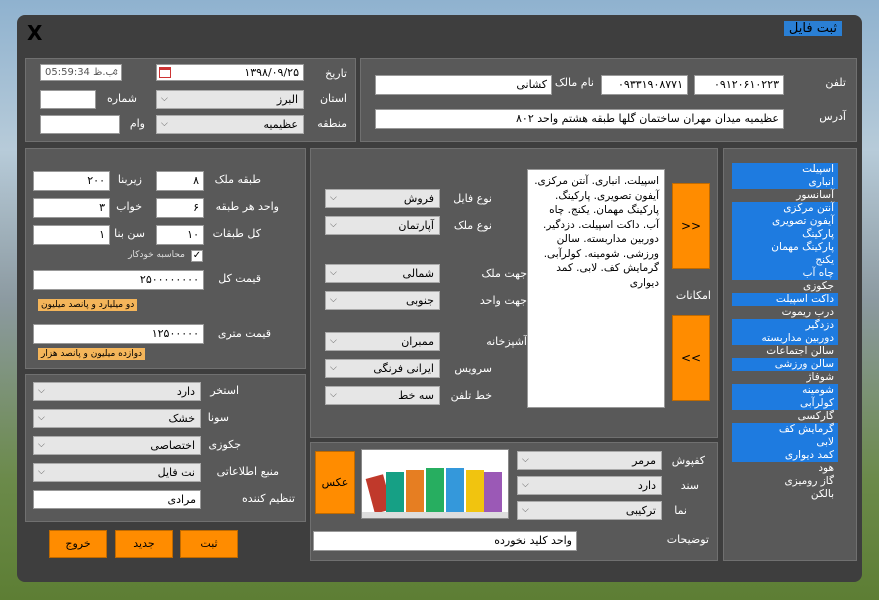 This screenshot has height=600, width=879. Describe the element at coordinates (92, 354) in the screenshot. I see `meter-price-words: دوازده میلیون و پانصد هزار` at that location.